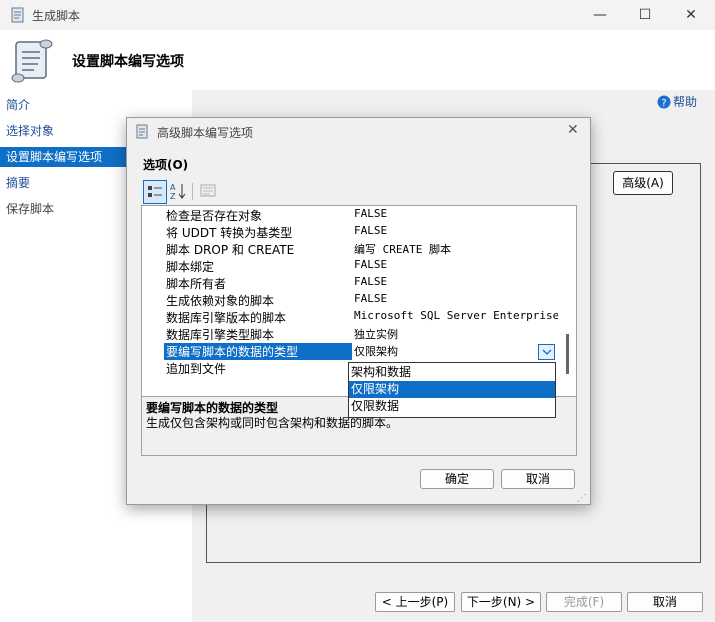 The height and width of the screenshot is (622, 715). Describe the element at coordinates (192, 191) in the screenshot. I see `toolbar-separator` at that location.